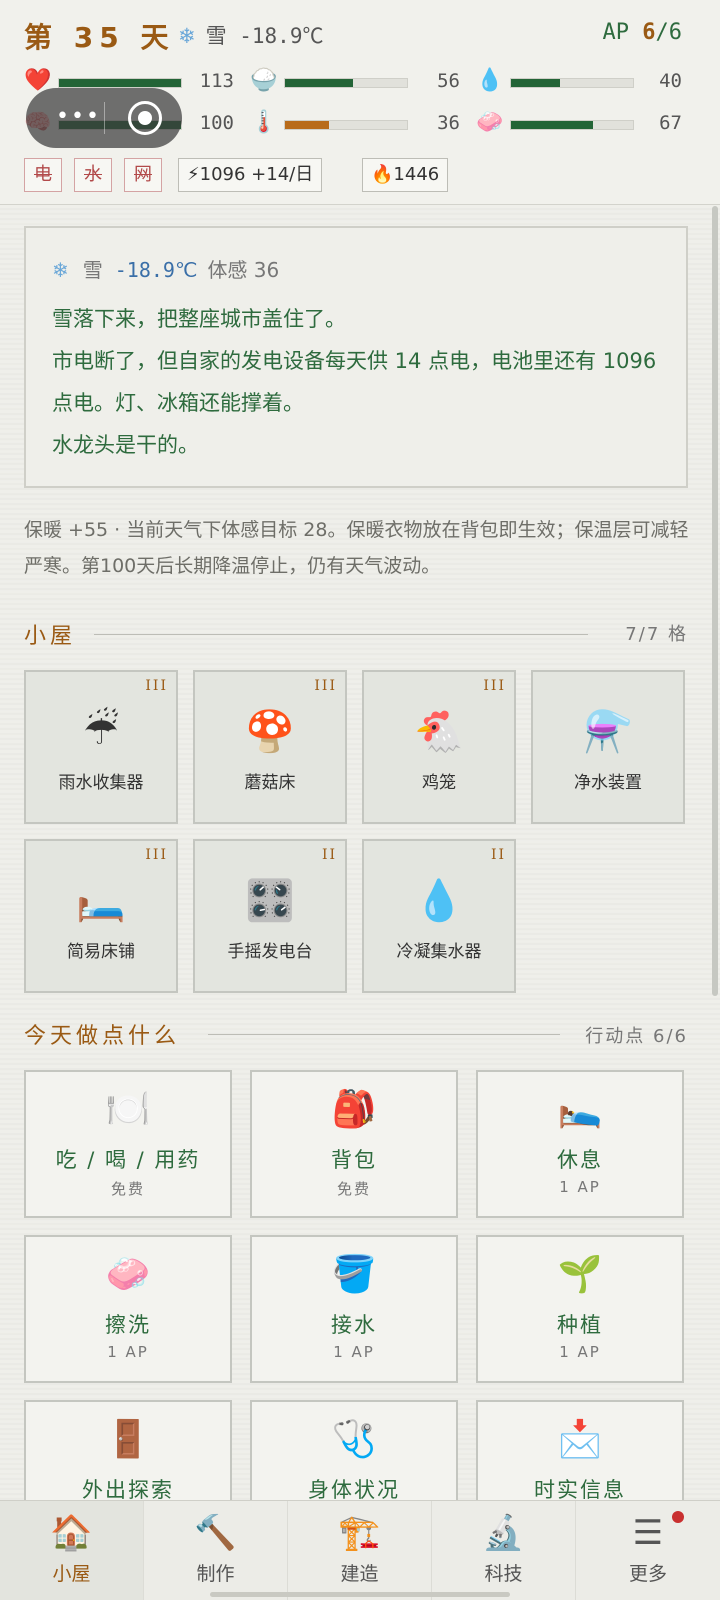 This screenshot has height=1600, width=720. What do you see at coordinates (216, 123) in the screenshot?
I see `sanity-value: 100` at bounding box center [216, 123].